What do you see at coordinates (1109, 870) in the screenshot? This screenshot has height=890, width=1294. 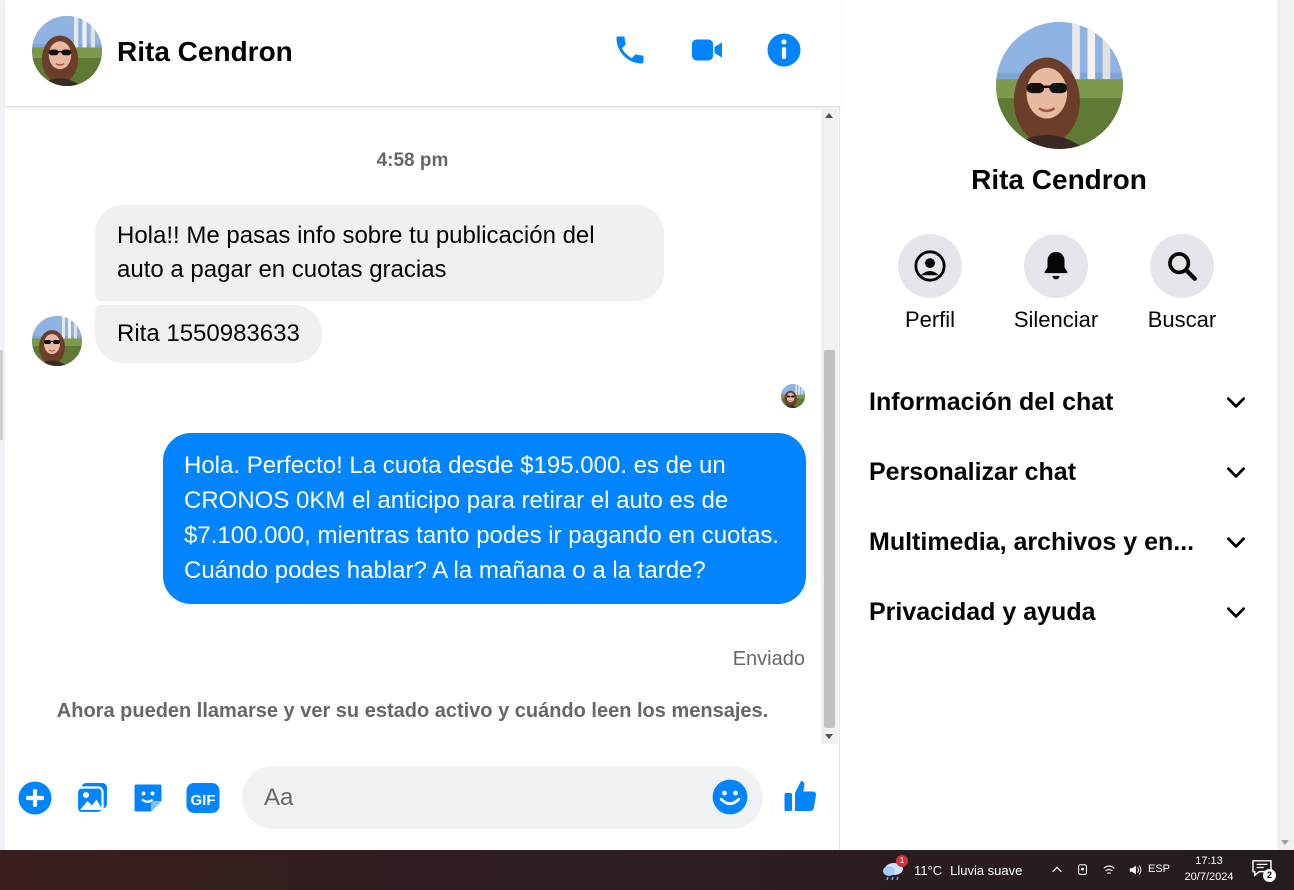 I see `wifi-icon` at bounding box center [1109, 870].